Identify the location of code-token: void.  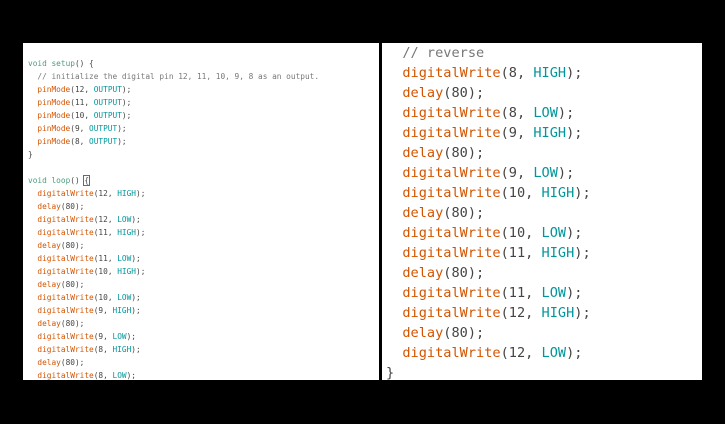
(37, 180).